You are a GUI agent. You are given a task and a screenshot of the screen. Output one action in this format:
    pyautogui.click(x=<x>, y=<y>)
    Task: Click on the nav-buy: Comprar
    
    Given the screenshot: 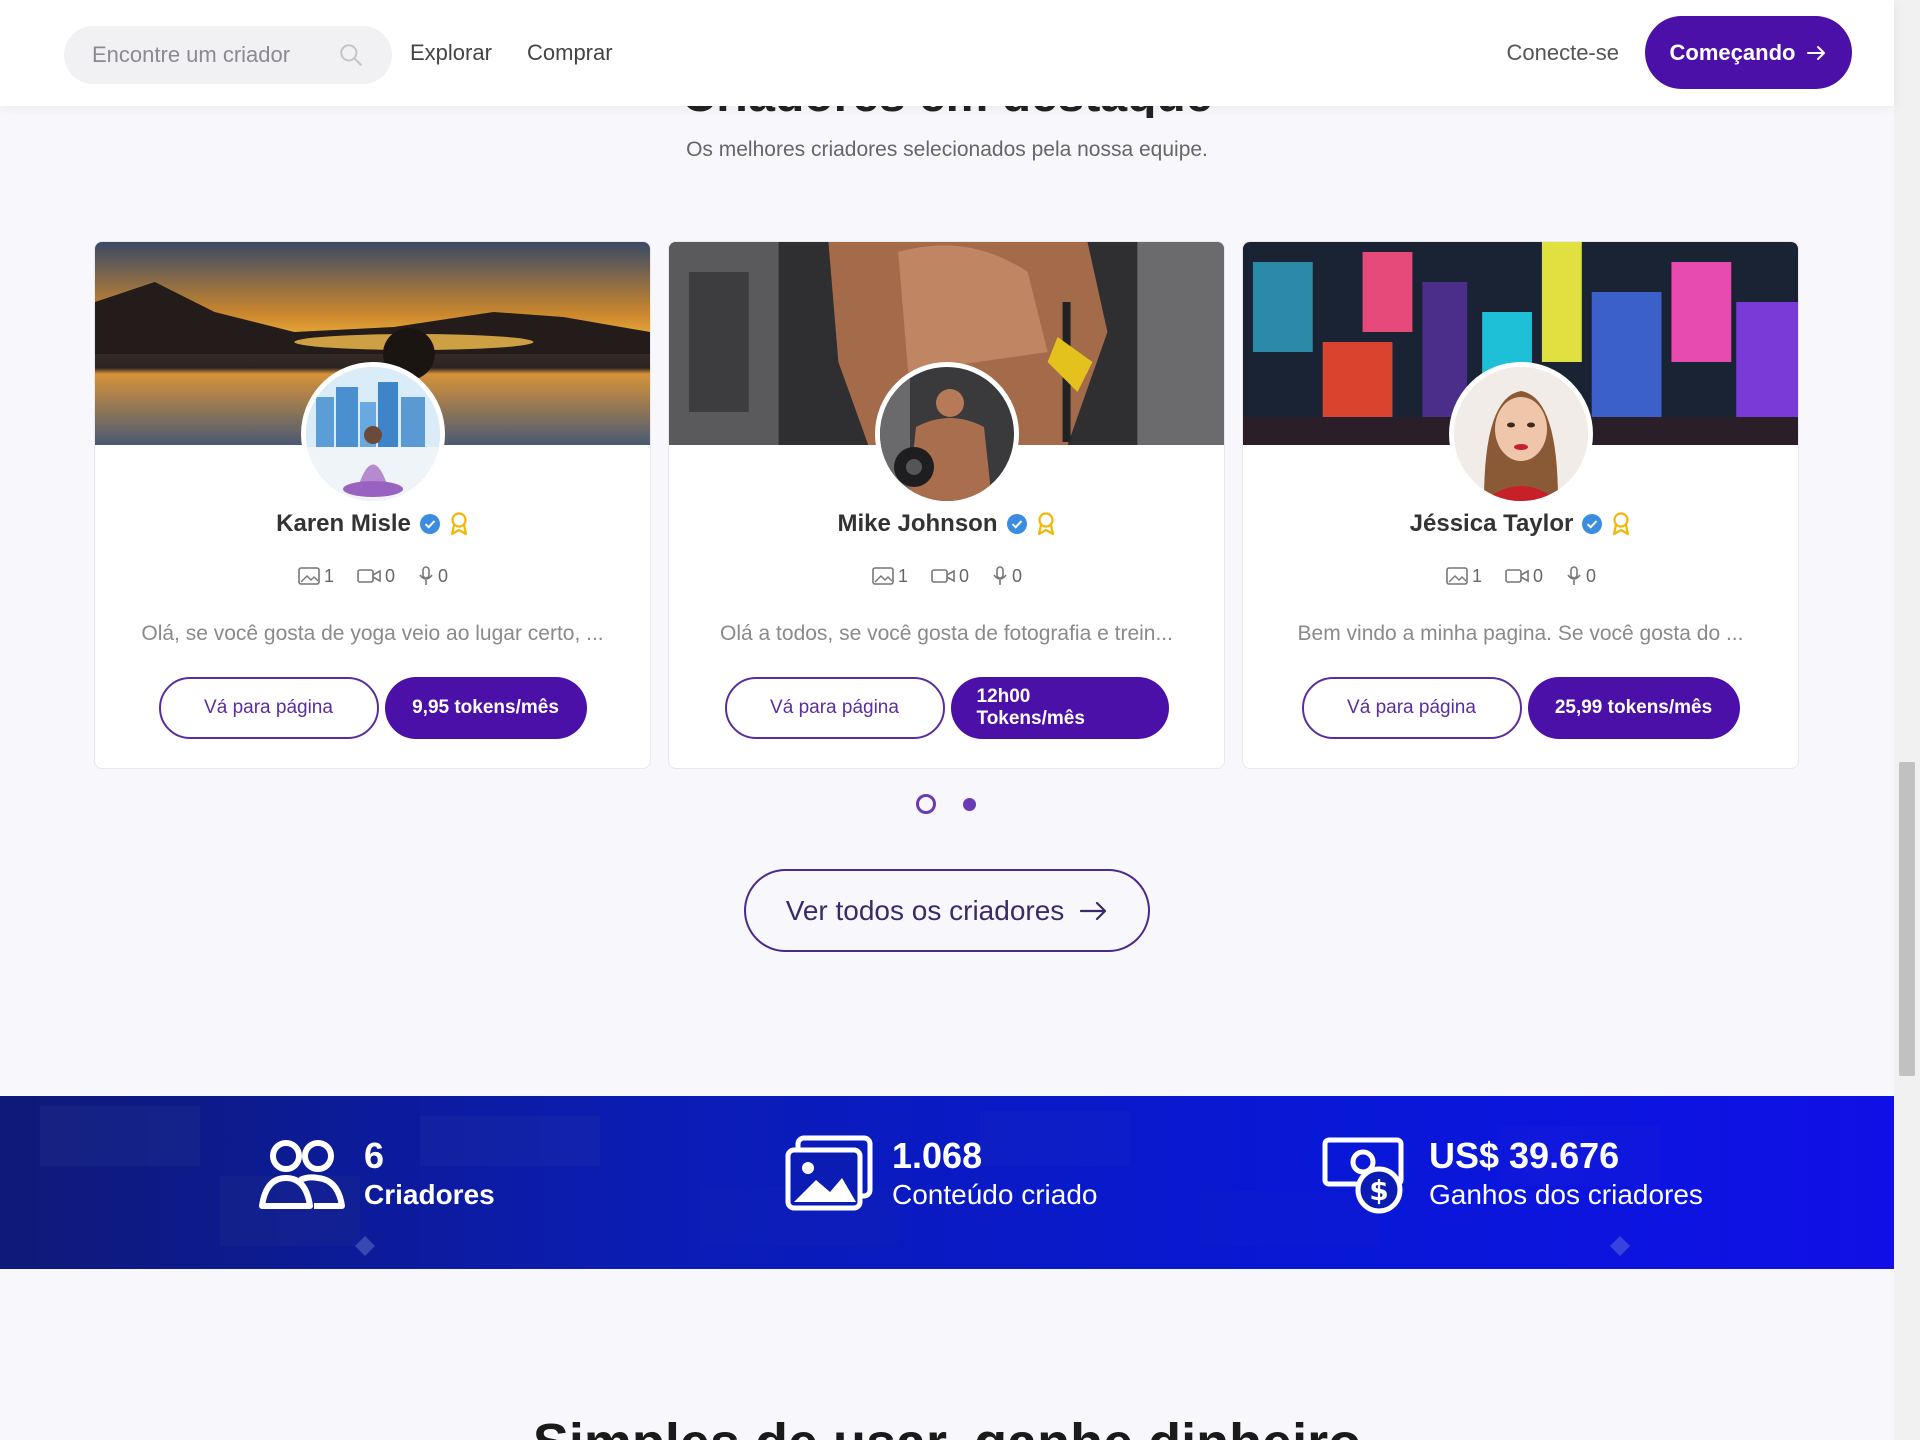 What is the action you would take?
    pyautogui.click(x=570, y=53)
    